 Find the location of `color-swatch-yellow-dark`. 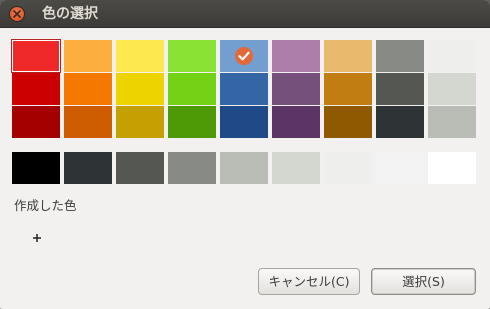

color-swatch-yellow-dark is located at coordinates (140, 122).